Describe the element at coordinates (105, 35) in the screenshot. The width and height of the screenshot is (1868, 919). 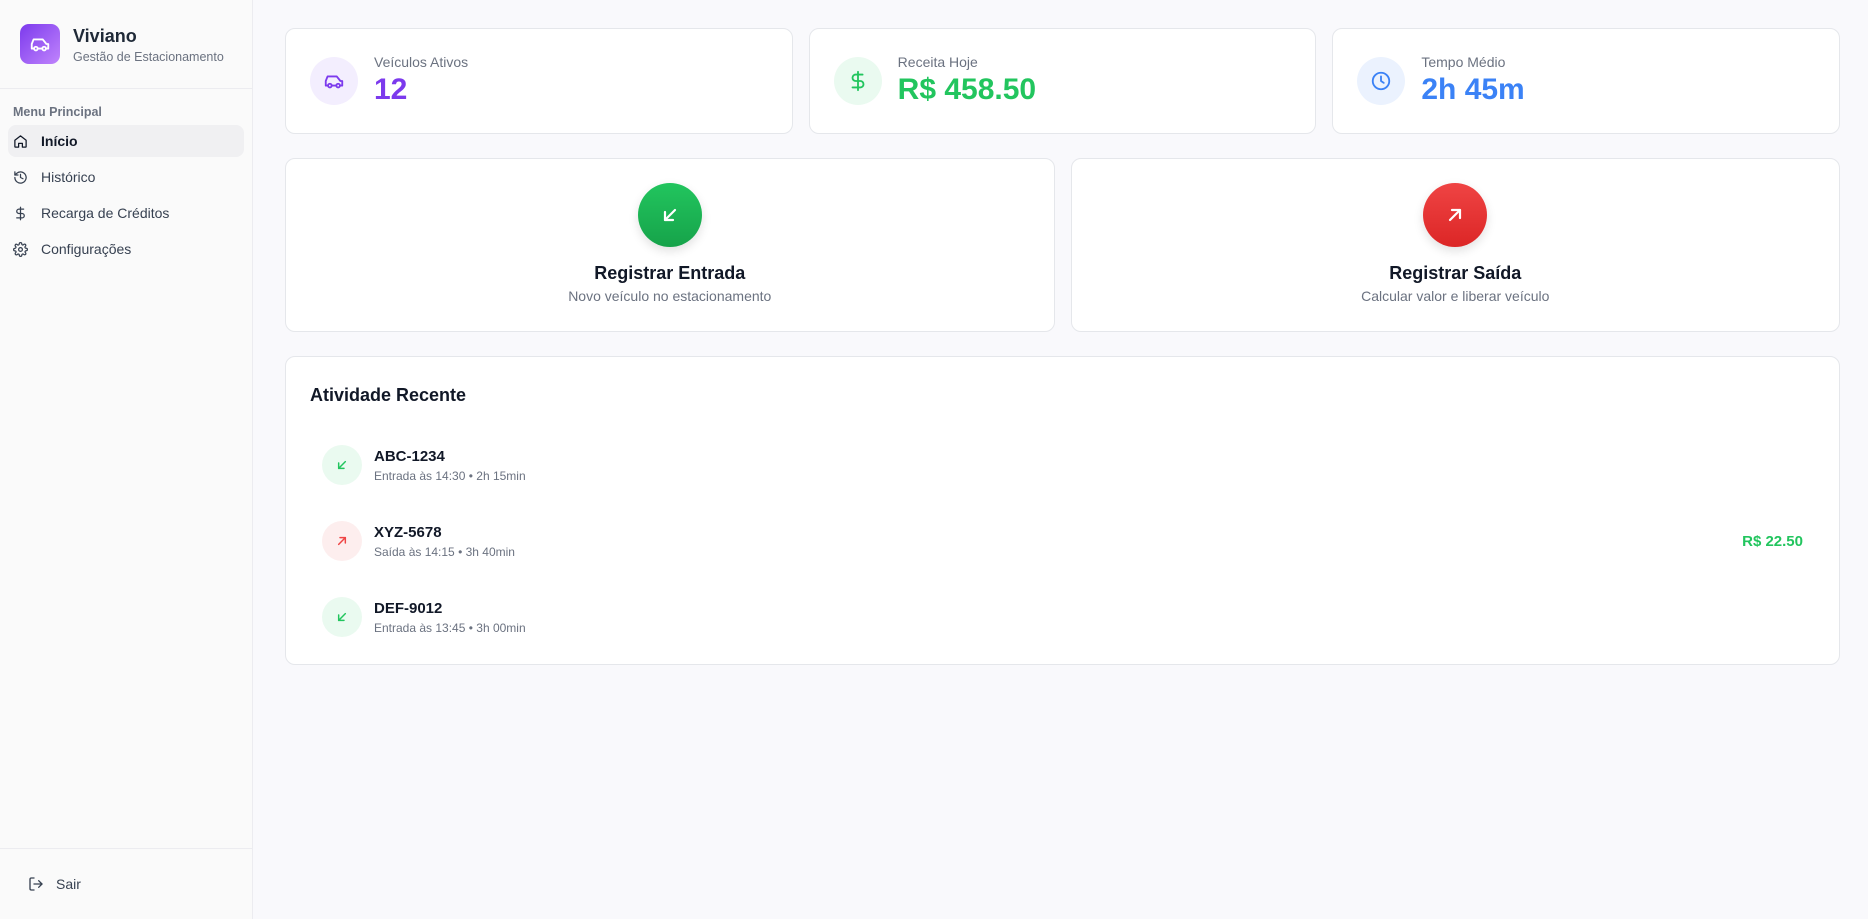
I see `brand-title: Viviano` at that location.